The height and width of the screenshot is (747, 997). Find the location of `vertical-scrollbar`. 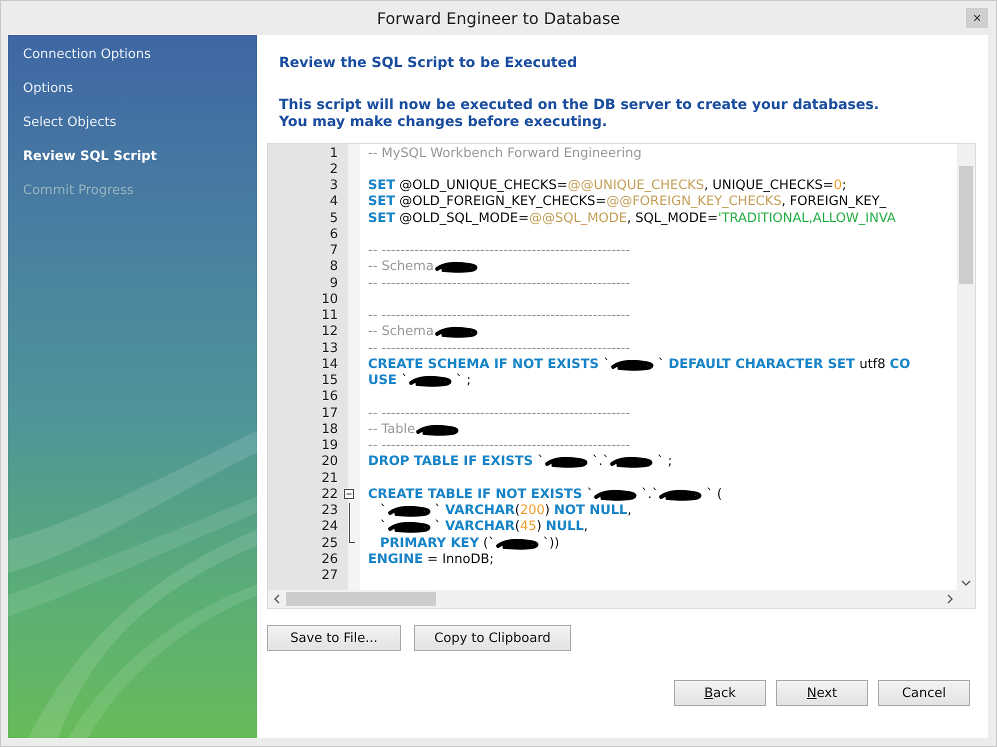

vertical-scrollbar is located at coordinates (966, 367).